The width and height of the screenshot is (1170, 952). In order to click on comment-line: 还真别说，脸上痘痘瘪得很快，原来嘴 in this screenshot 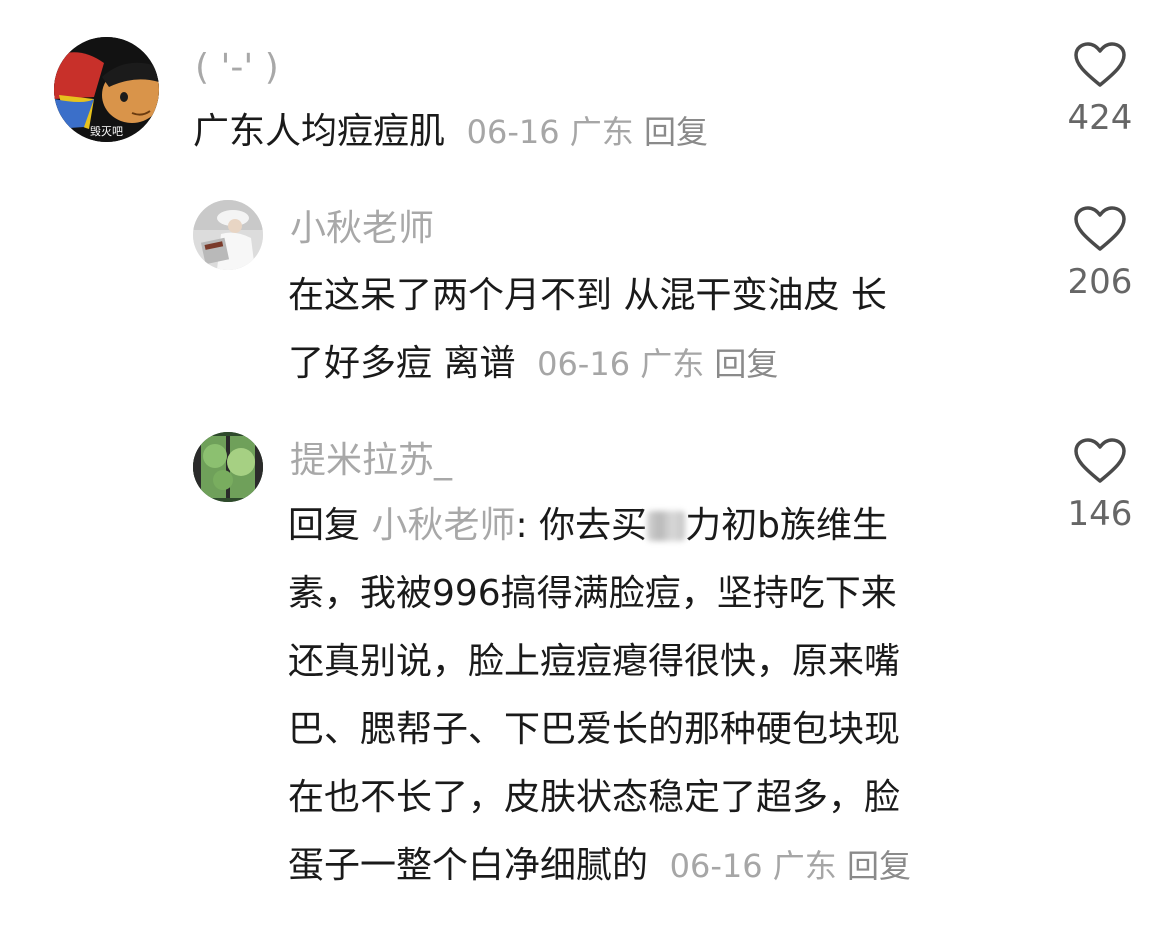, I will do `click(594, 661)`.